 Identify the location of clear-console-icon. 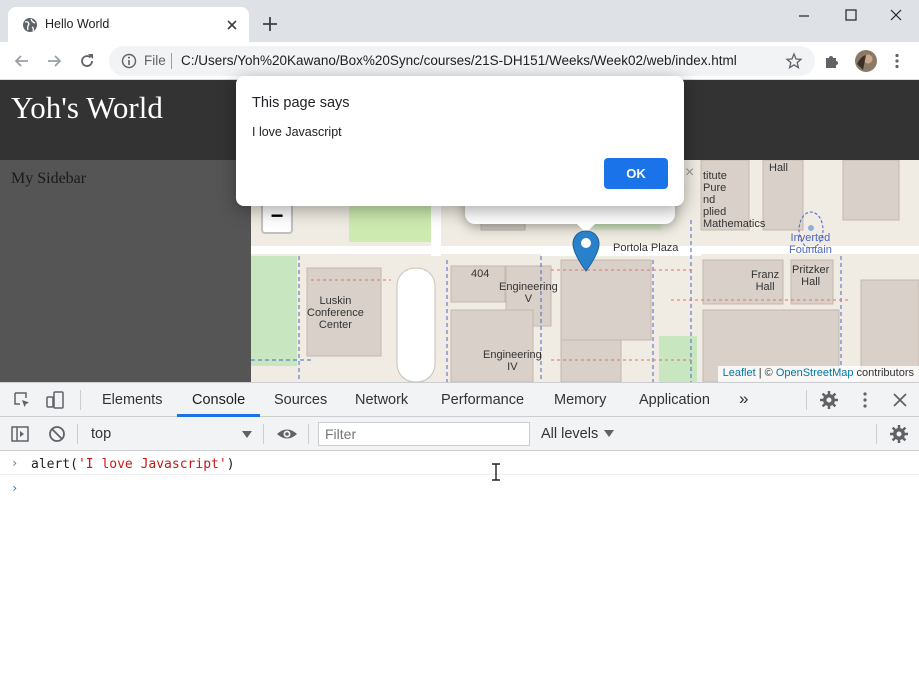
(57, 434).